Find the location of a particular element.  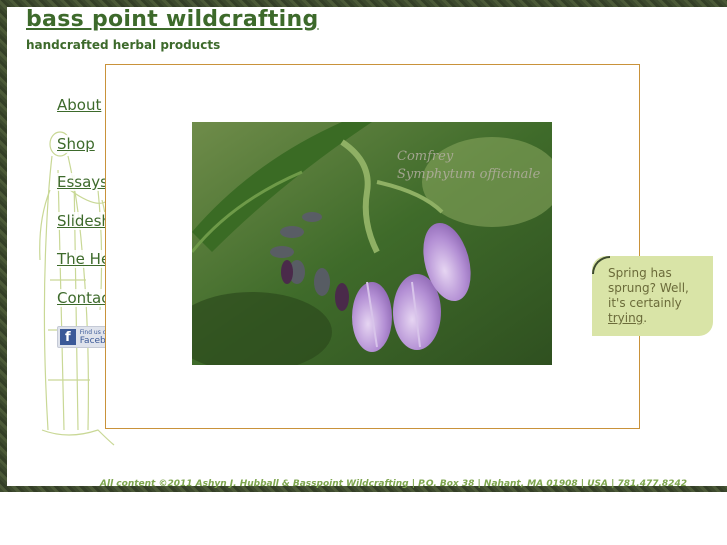

photo-watermark-line2: Symphytum officinale is located at coordinates (469, 174).